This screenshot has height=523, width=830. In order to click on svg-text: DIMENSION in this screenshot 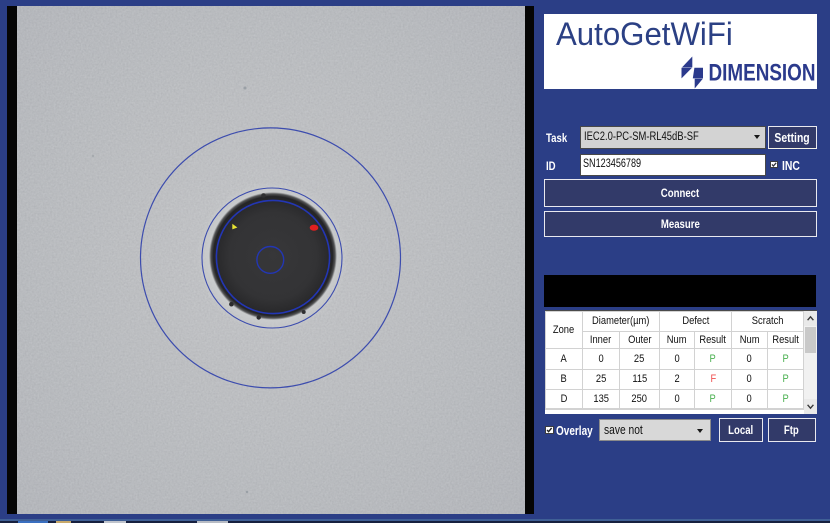, I will do `click(762, 73)`.